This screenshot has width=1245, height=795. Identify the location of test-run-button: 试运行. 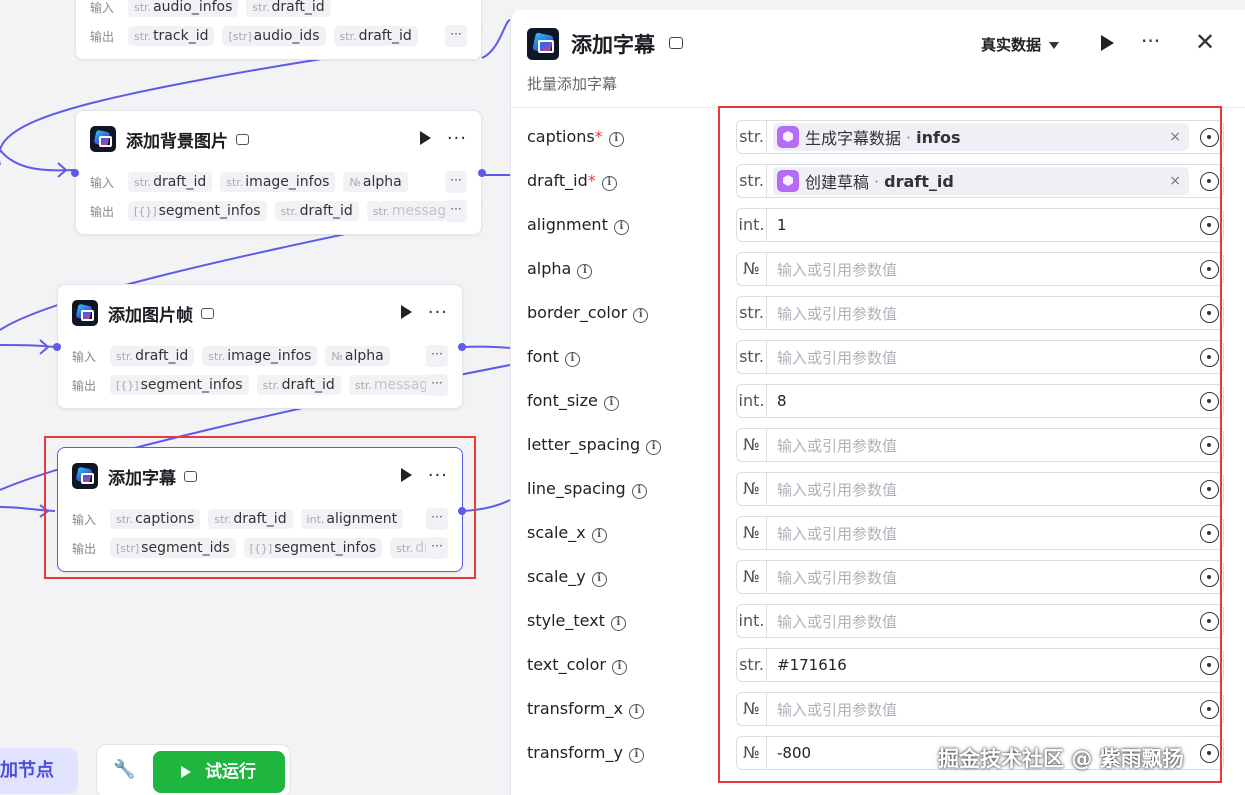
(219, 772).